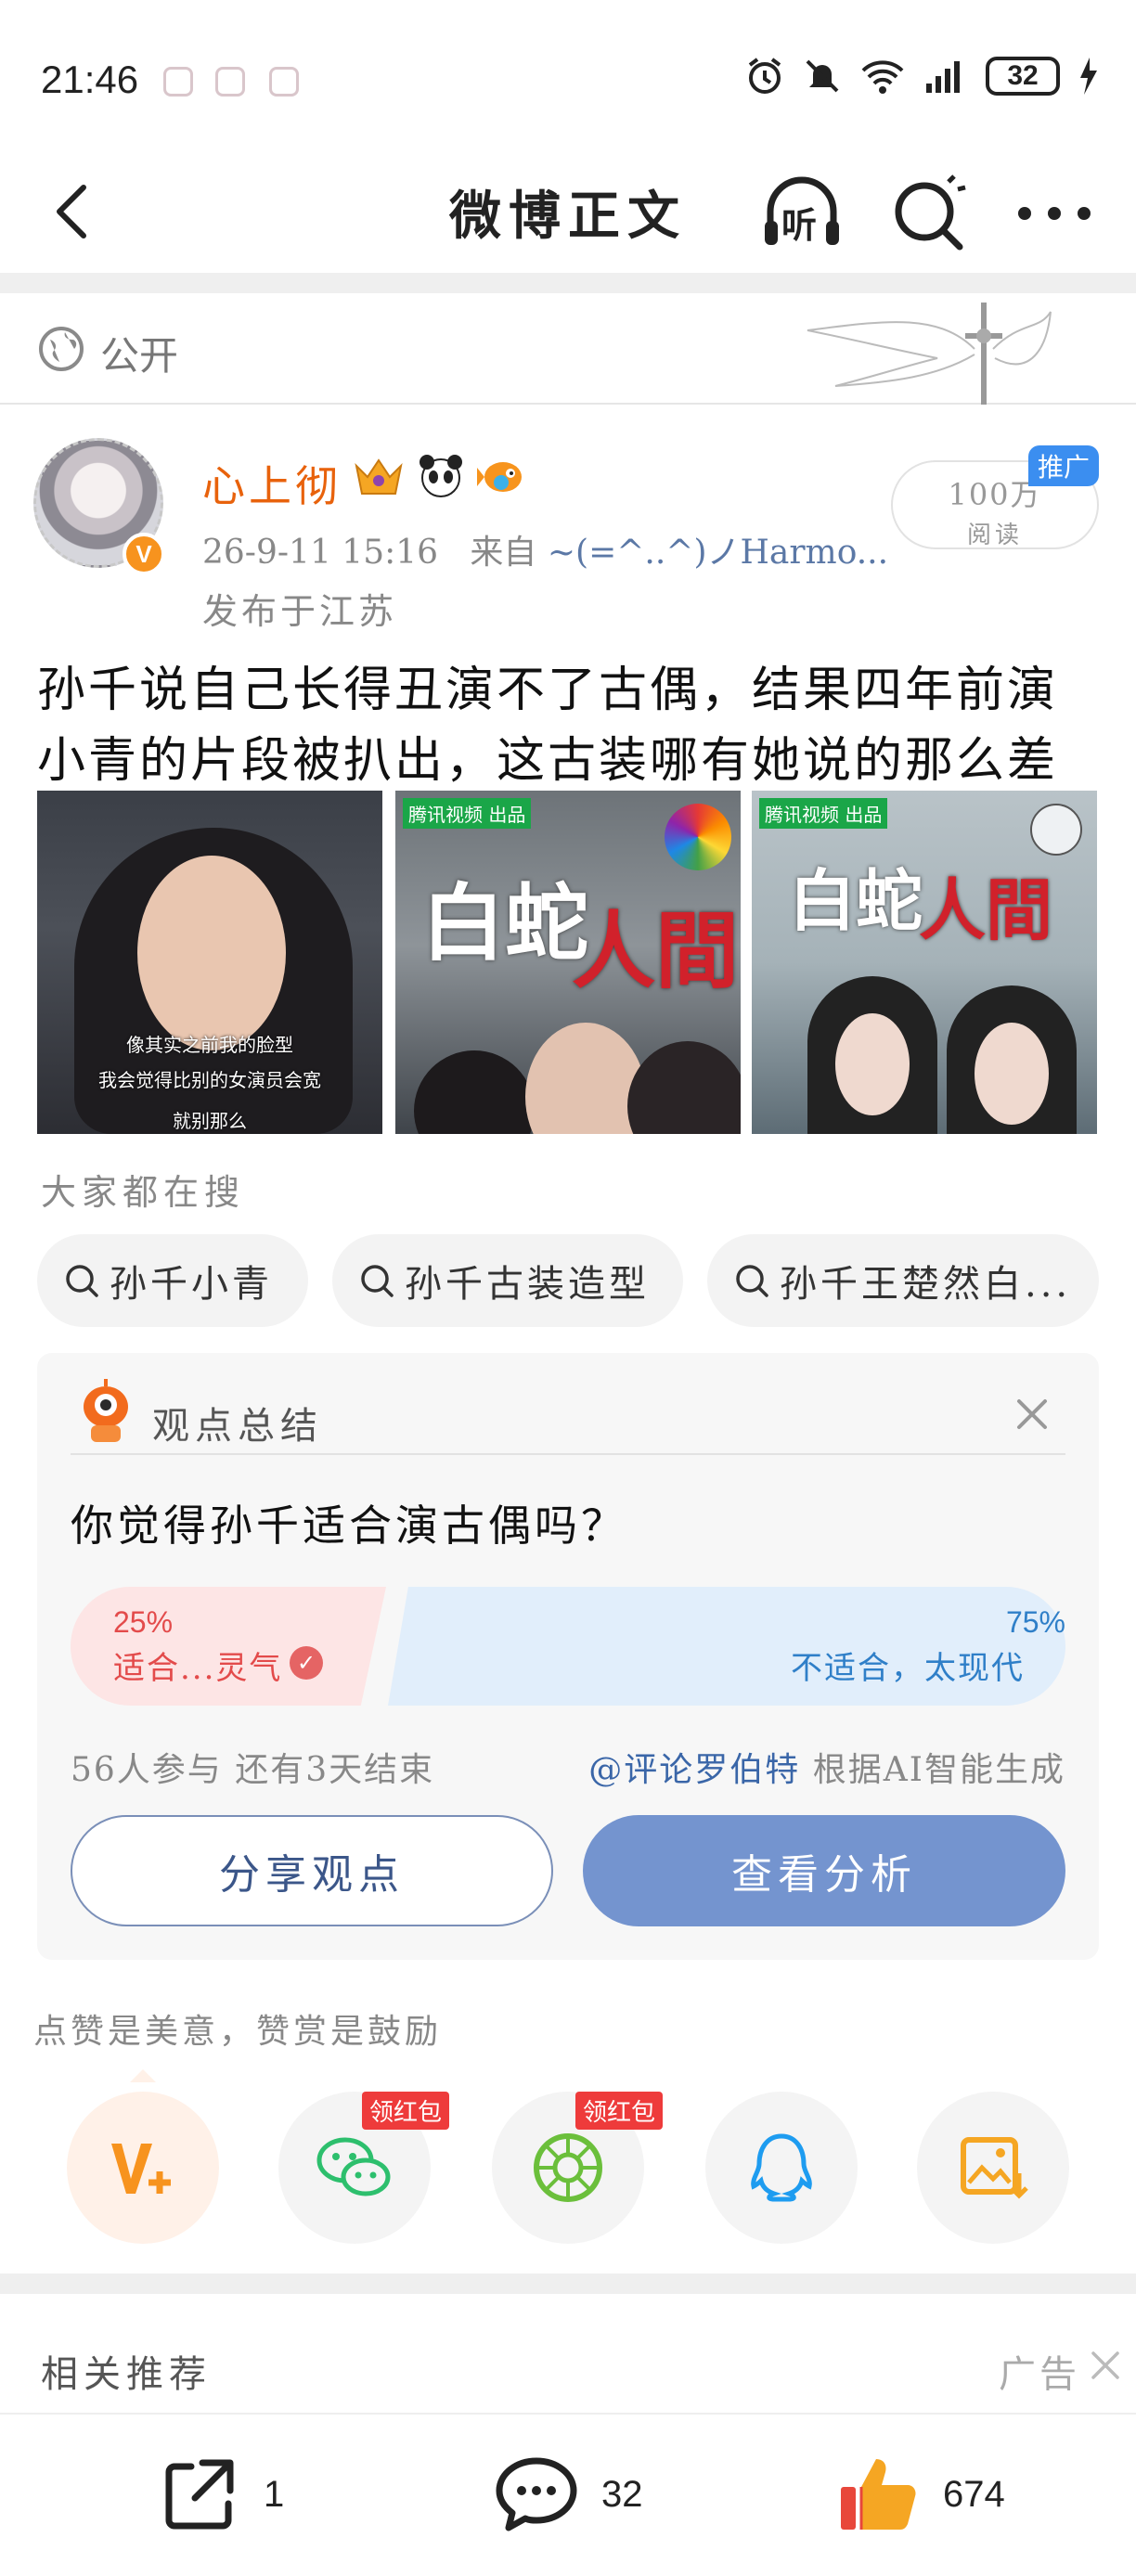  What do you see at coordinates (238, 2032) in the screenshot?
I see `reward-title: 点赞是美意，赞赏是鼓励` at bounding box center [238, 2032].